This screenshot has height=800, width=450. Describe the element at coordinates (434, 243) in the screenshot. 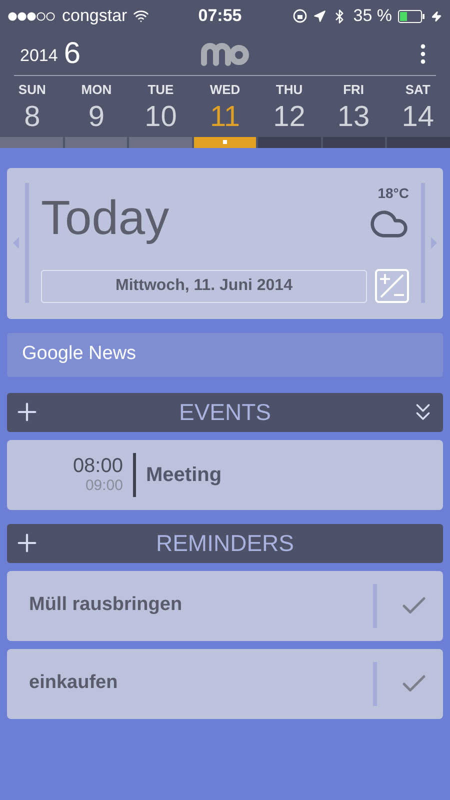

I see `next-day-arrow-icon` at that location.